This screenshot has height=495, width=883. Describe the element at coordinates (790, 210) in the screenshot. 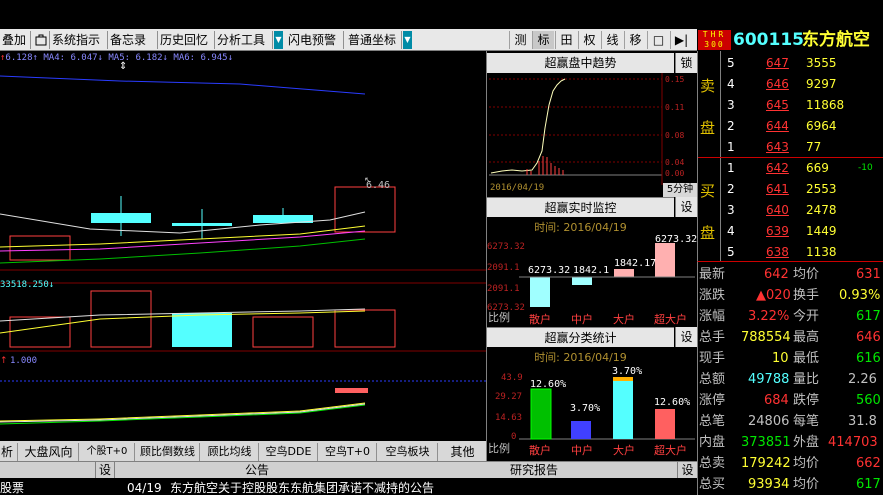

I see `buy-level-3: 3 640 2478` at that location.